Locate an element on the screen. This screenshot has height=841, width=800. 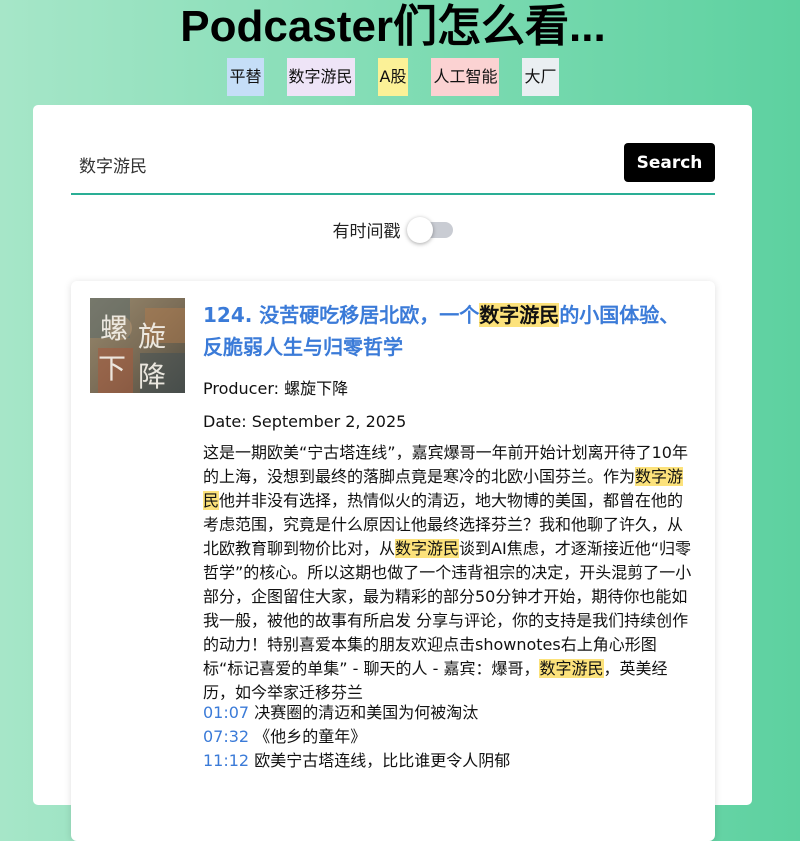
search-input is located at coordinates (339, 164).